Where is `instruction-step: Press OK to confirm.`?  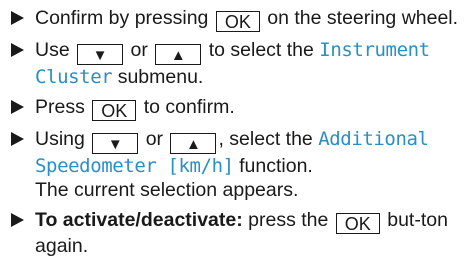 instruction-step: Press OK to confirm. is located at coordinates (235, 108).